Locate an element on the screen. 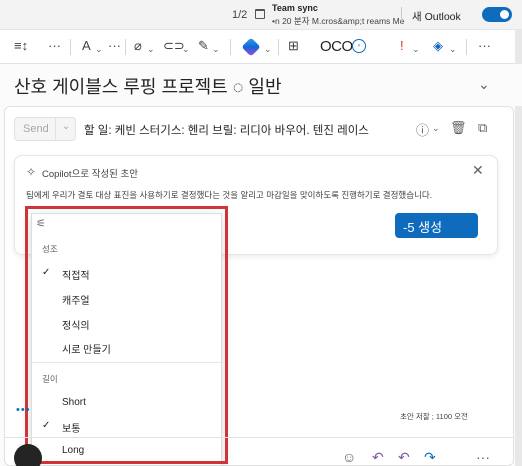  subject-row: 산호 게이블스 루핑 프로젝트 ◌ 일반 ⌄ is located at coordinates (261, 85).